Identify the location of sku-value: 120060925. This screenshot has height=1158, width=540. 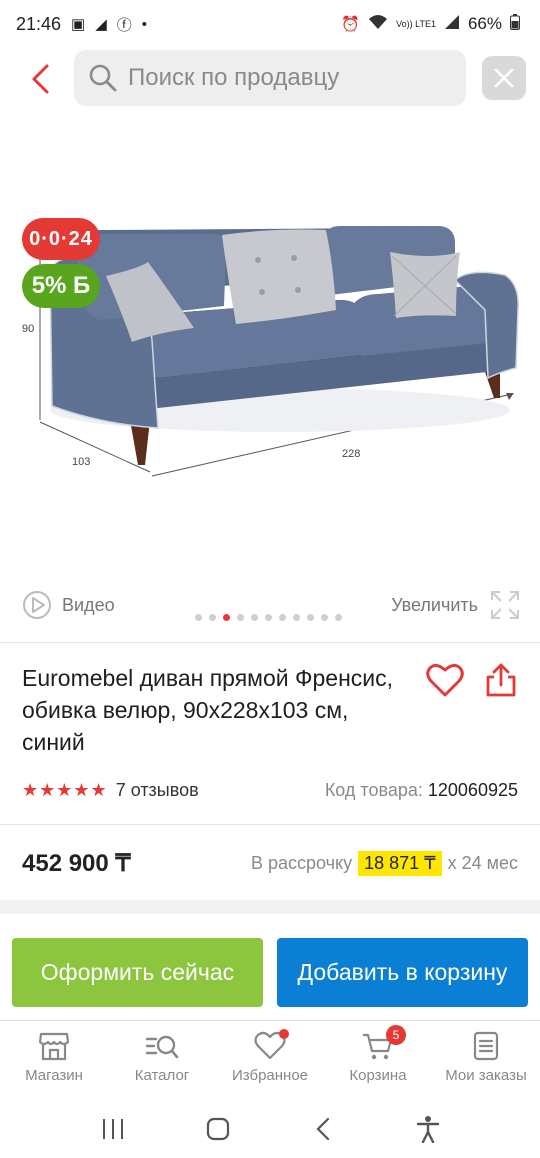
(472, 789).